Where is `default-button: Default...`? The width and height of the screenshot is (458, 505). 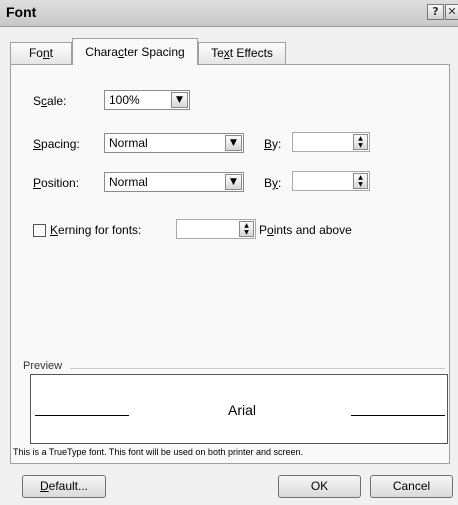 default-button: Default... is located at coordinates (64, 486).